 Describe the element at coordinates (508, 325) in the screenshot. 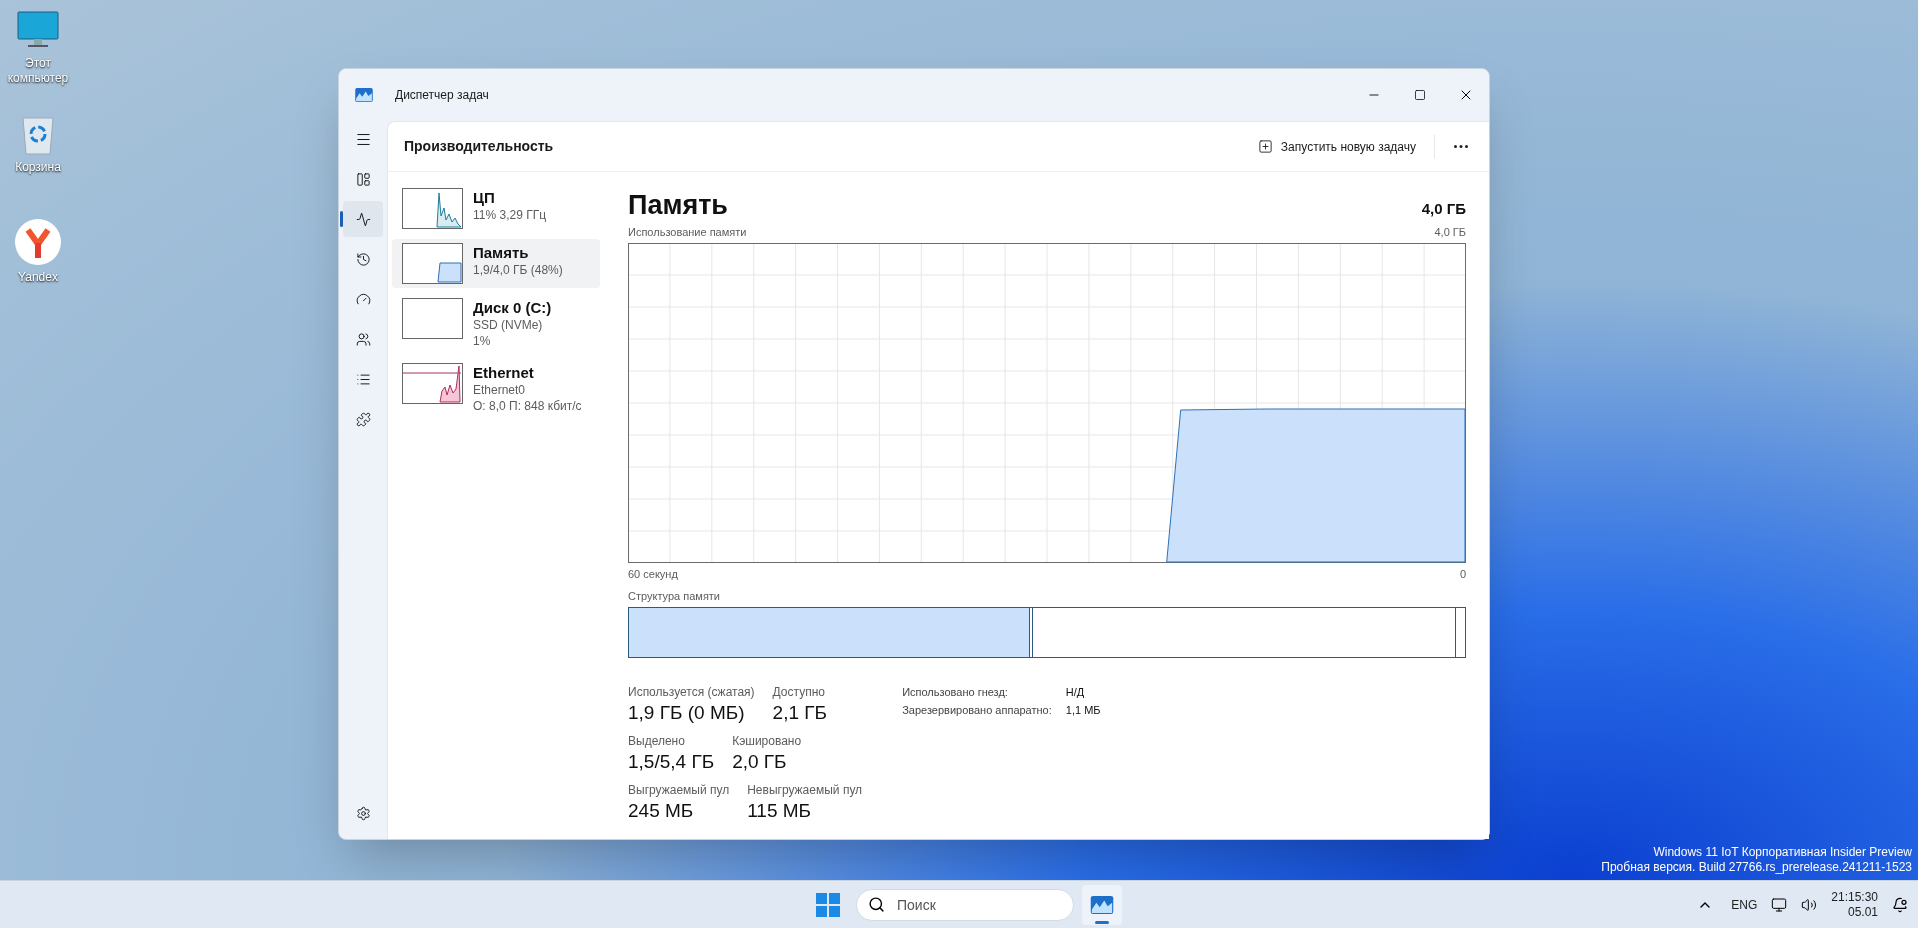

I see `device-detail: SSD (NVMe)` at that location.